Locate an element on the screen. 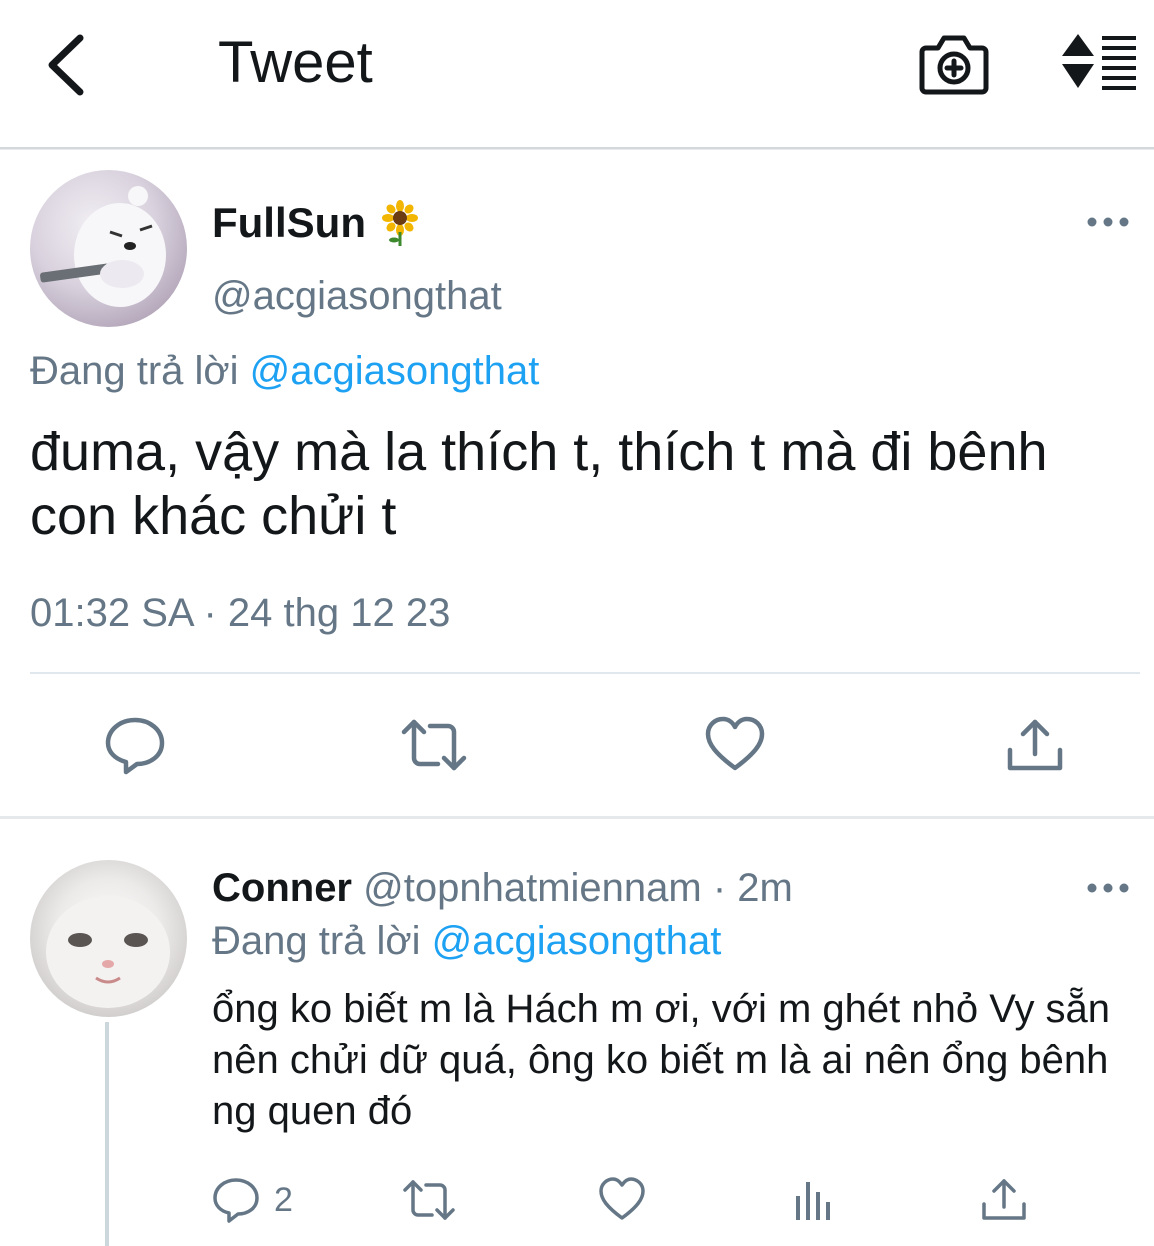  section-separator is located at coordinates (577, 817).